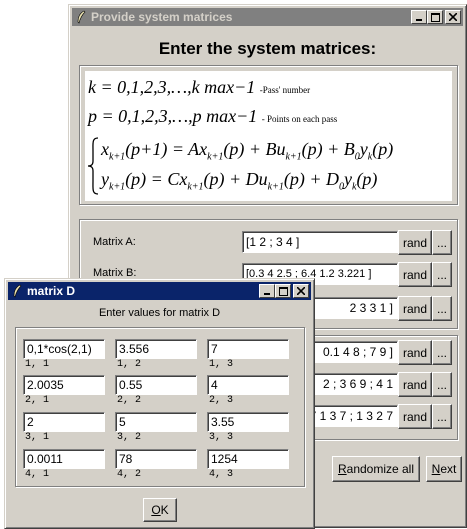 This screenshot has width=467, height=529. Describe the element at coordinates (159, 313) in the screenshot. I see `dialog-subtitle: Enter values for matrix D` at that location.